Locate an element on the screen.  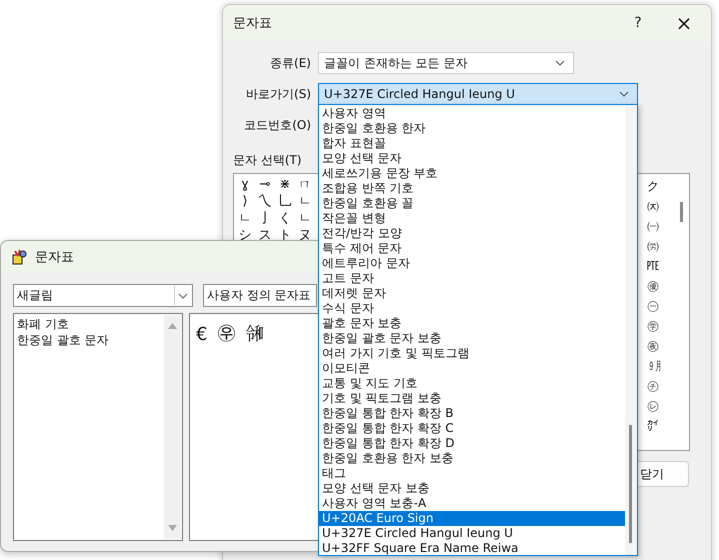
character-cell: 亅 is located at coordinates (265, 218).